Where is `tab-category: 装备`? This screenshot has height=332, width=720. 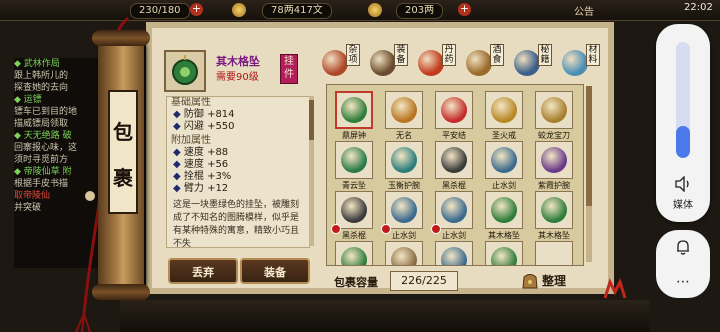
tab-category: 装备 is located at coordinates (388, 61).